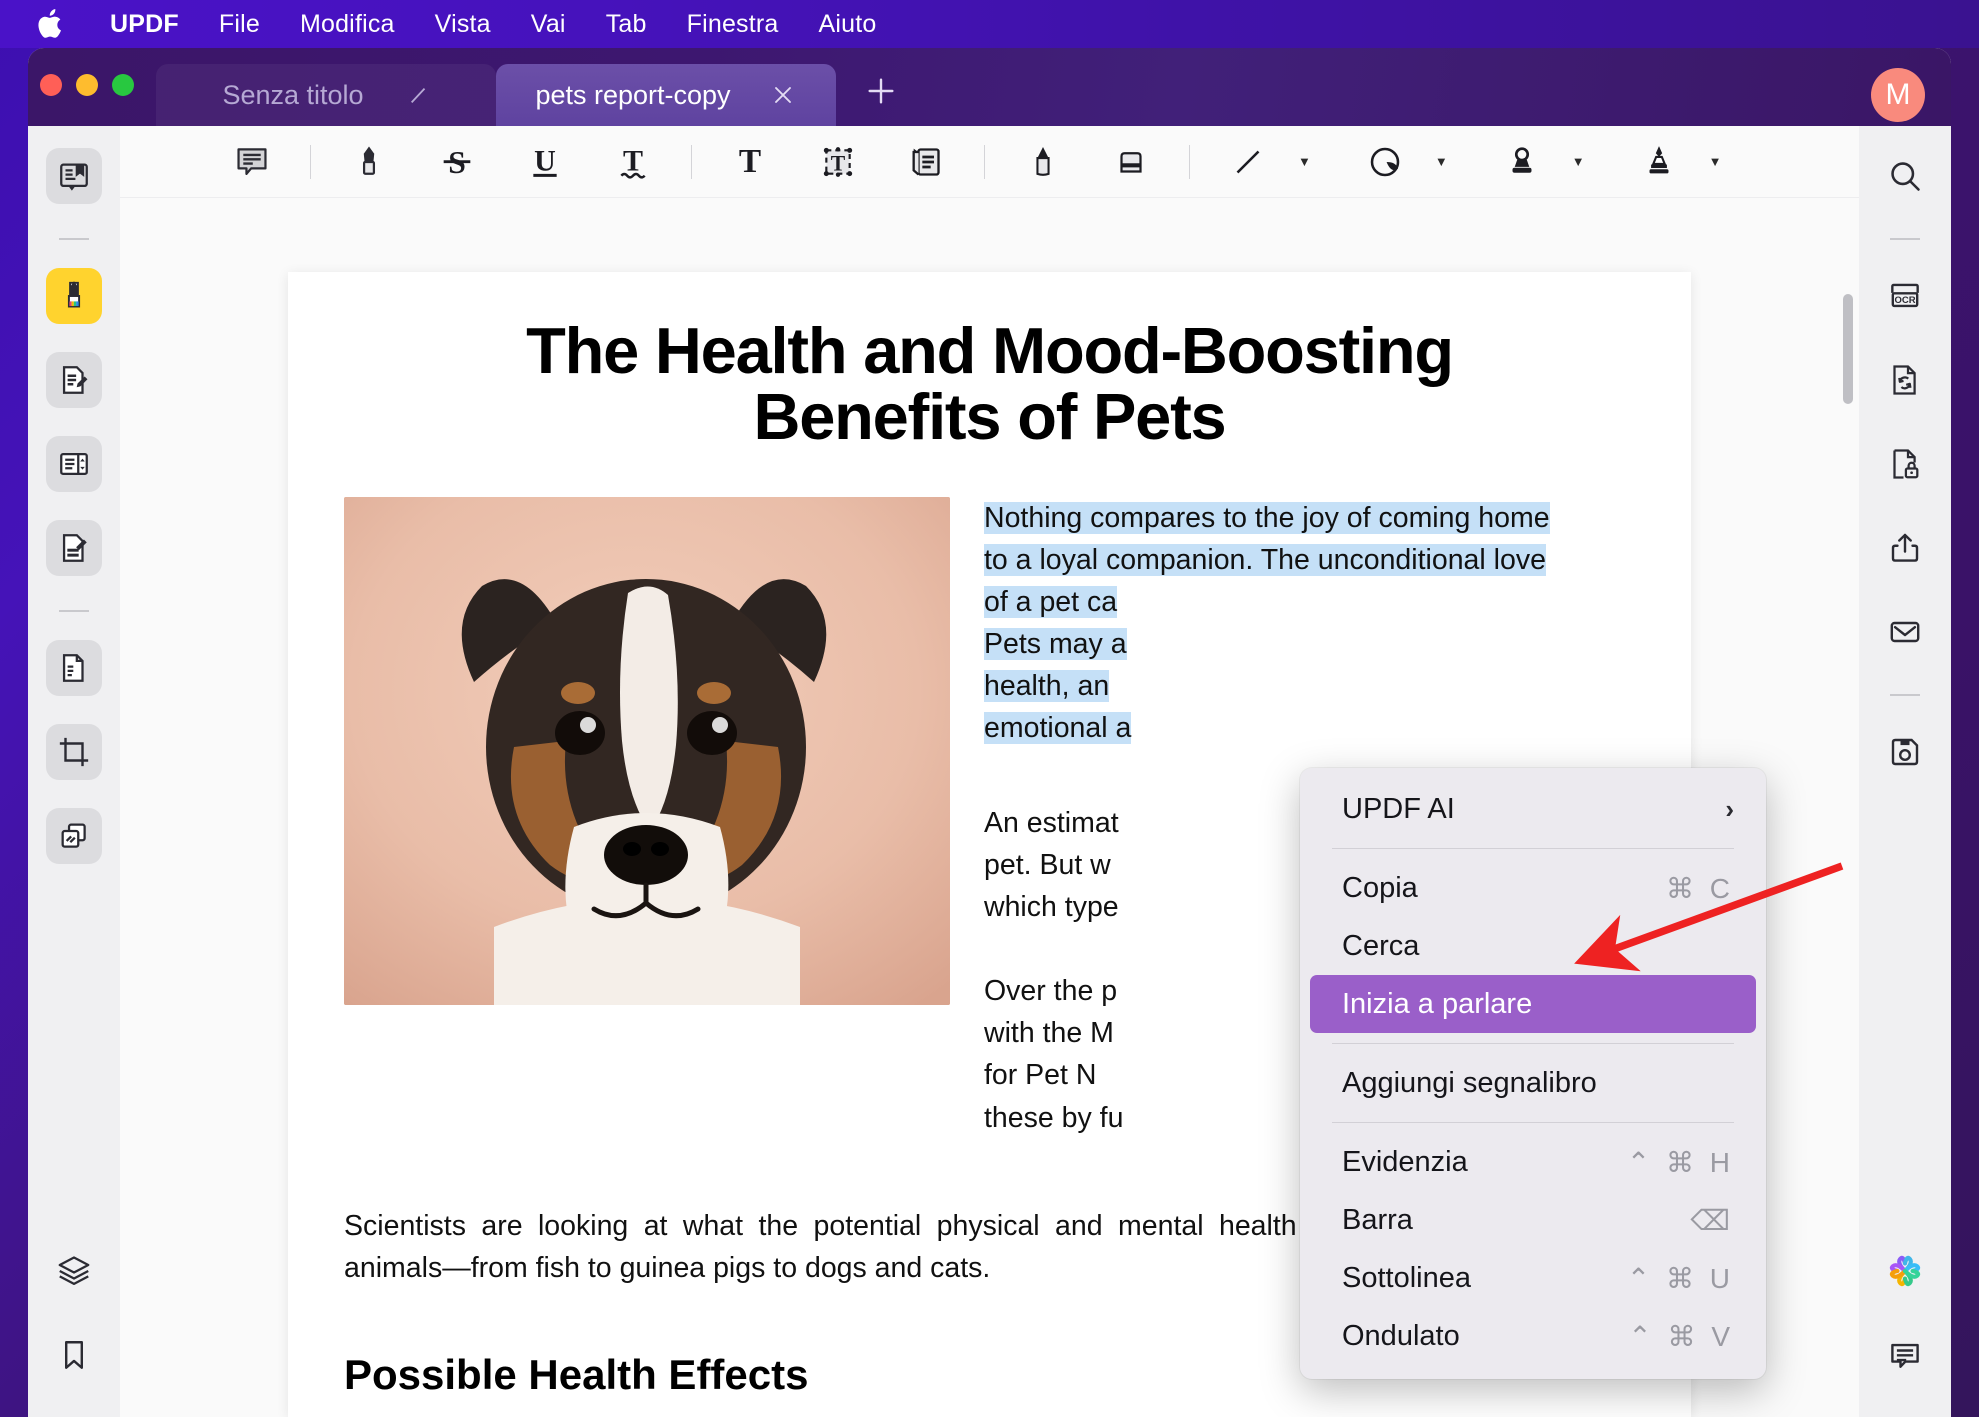 The height and width of the screenshot is (1417, 1979). Describe the element at coordinates (419, 95) in the screenshot. I see `pencil-icon` at that location.